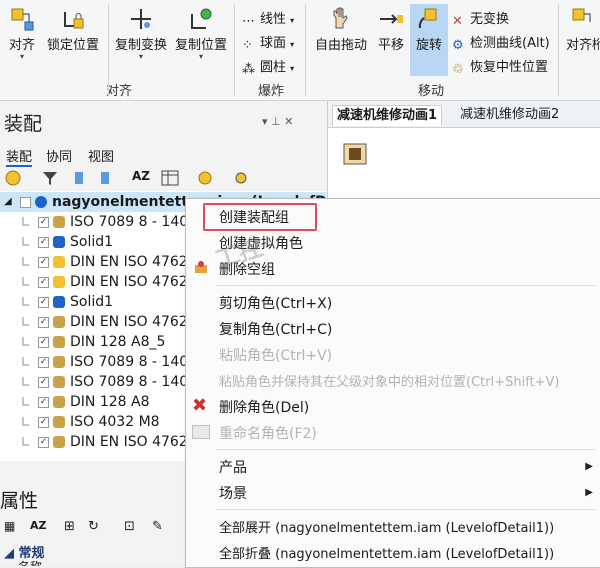 Image resolution: width=600 pixels, height=568 pixels. Describe the element at coordinates (201, 267) in the screenshot. I see `delete-group-icon` at that location.